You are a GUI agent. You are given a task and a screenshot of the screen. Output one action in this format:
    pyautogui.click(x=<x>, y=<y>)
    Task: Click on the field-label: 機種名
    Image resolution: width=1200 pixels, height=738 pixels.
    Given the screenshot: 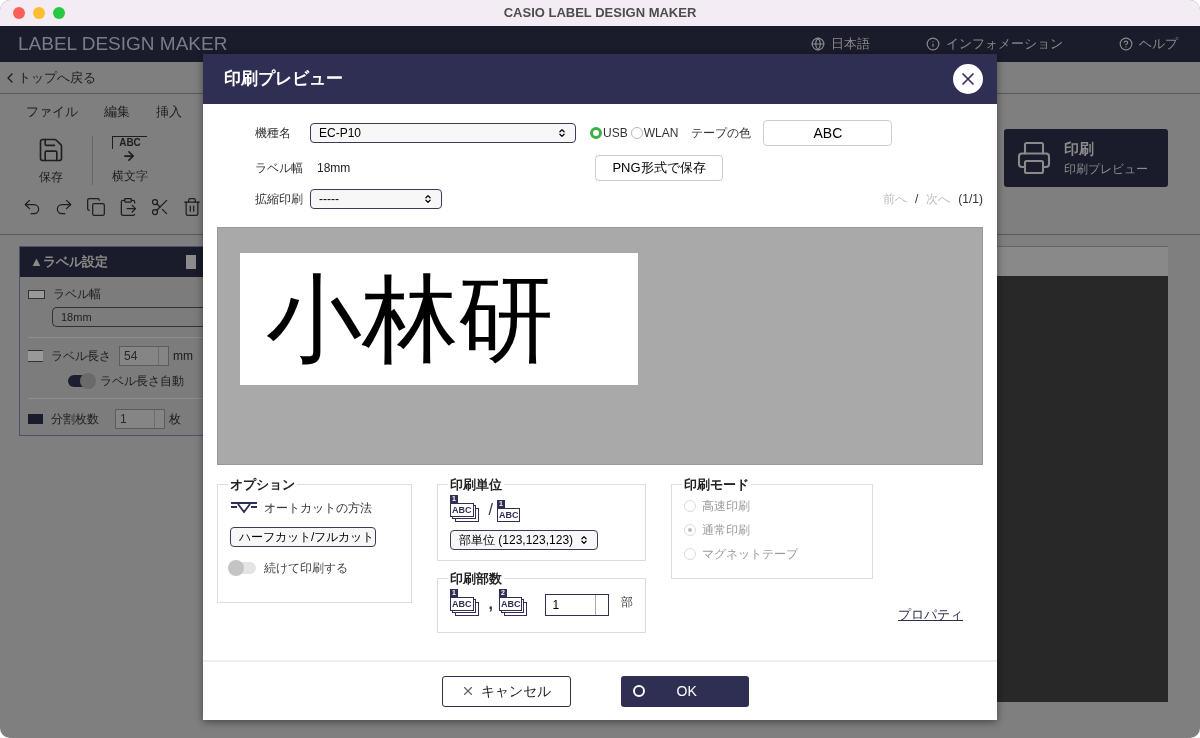 What is the action you would take?
    pyautogui.click(x=273, y=133)
    